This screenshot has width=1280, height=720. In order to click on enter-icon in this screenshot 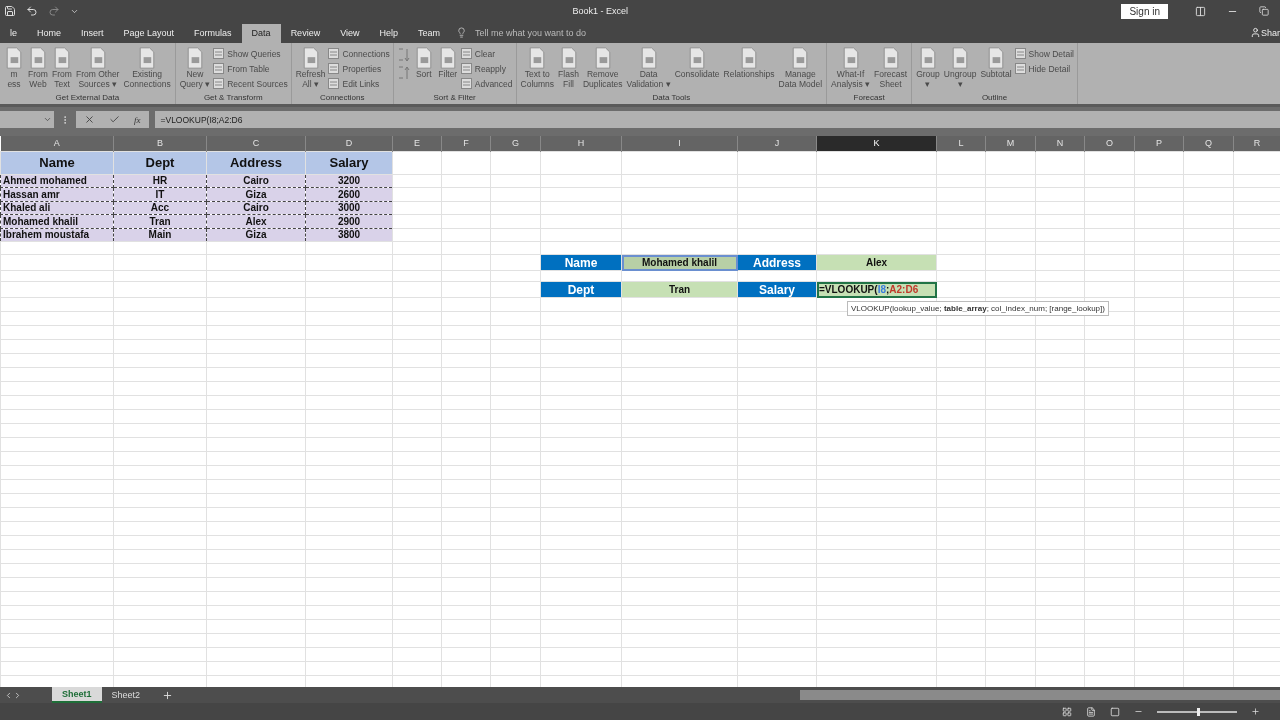, I will do `click(114, 119)`.